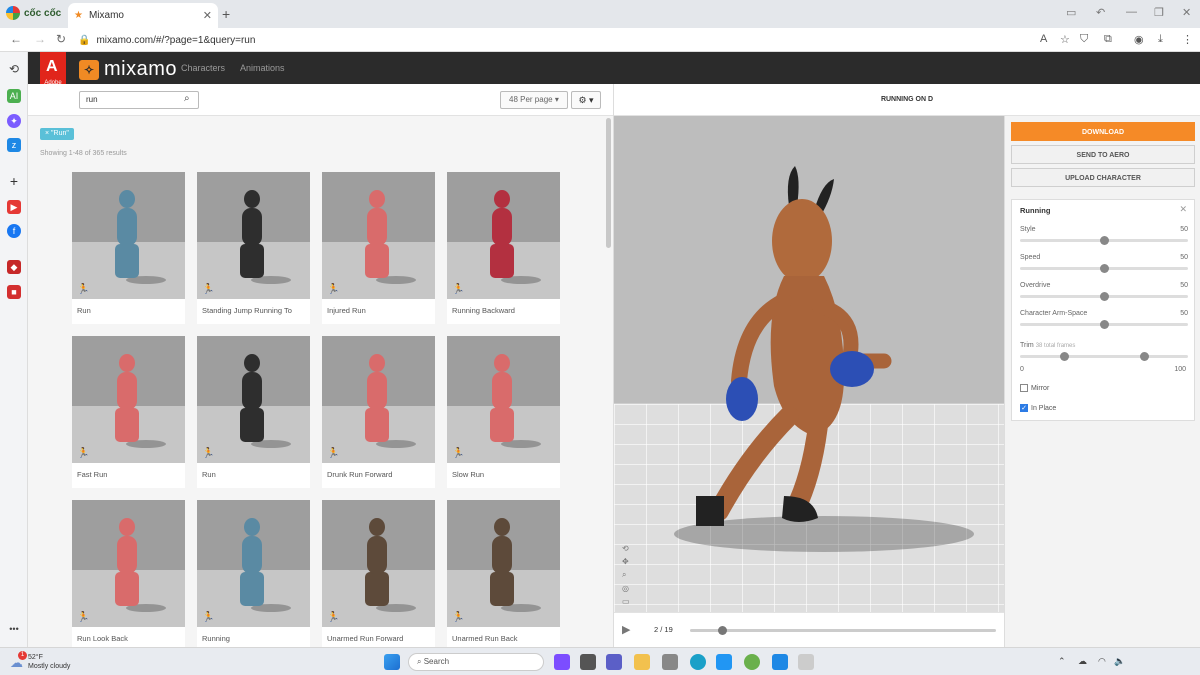 Image resolution: width=1200 pixels, height=675 pixels. Describe the element at coordinates (626, 561) in the screenshot. I see `pan-icon: ✥` at that location.